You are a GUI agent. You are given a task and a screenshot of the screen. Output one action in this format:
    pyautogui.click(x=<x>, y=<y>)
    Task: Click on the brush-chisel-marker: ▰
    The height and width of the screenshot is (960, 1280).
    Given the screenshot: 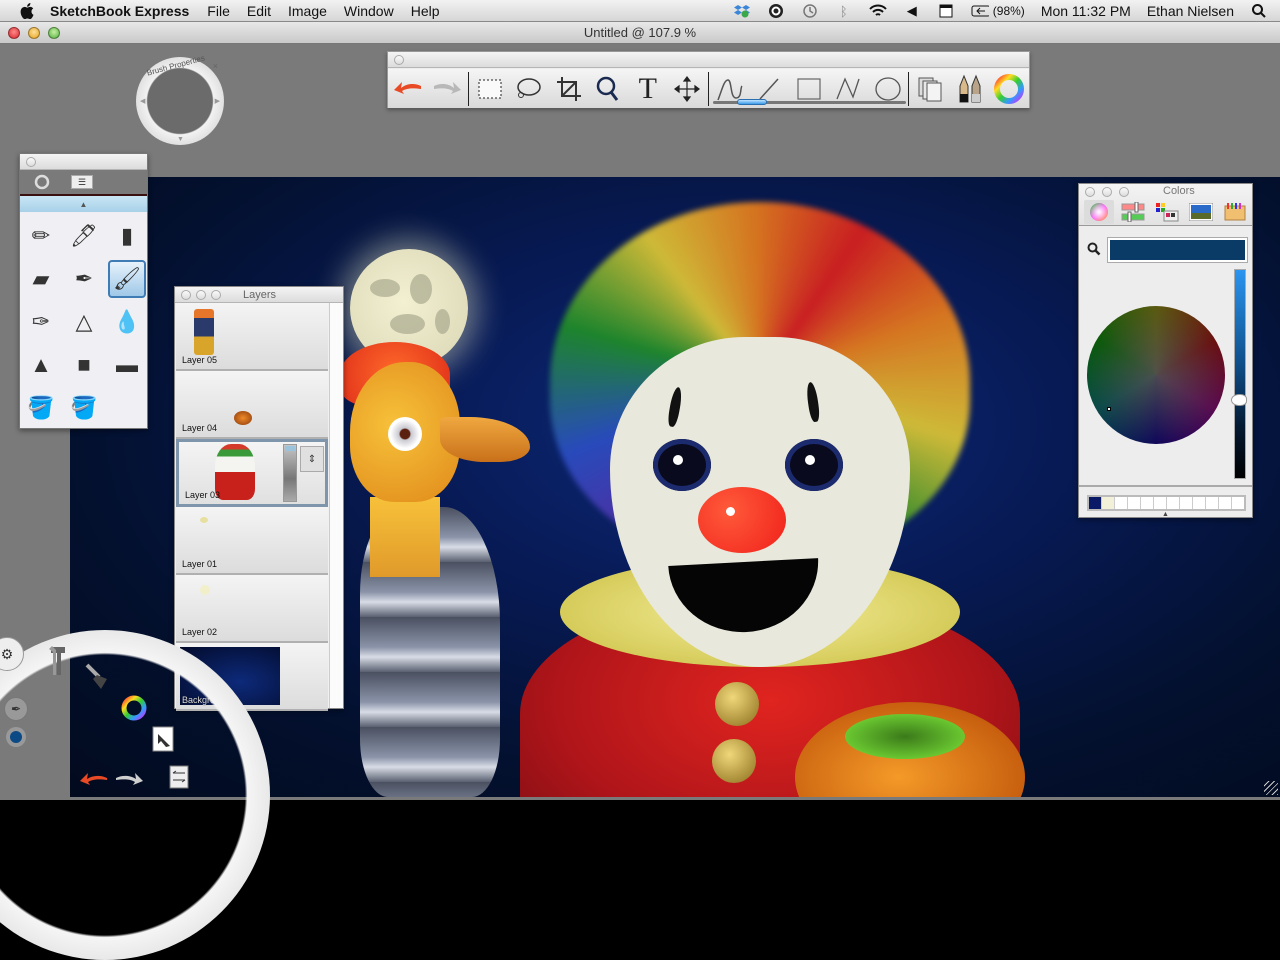 What is the action you would take?
    pyautogui.click(x=41, y=279)
    